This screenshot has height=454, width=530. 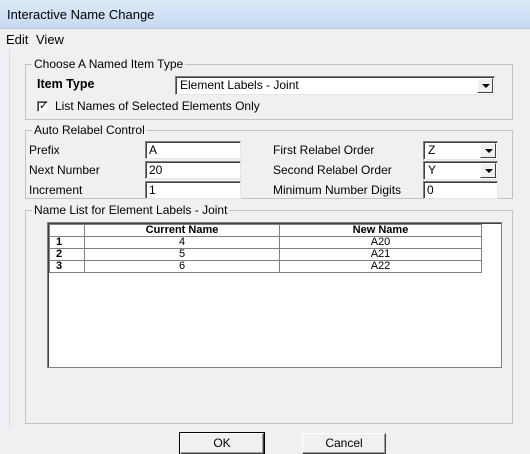 I want to click on item-type-dropdown-button, so click(x=485, y=85).